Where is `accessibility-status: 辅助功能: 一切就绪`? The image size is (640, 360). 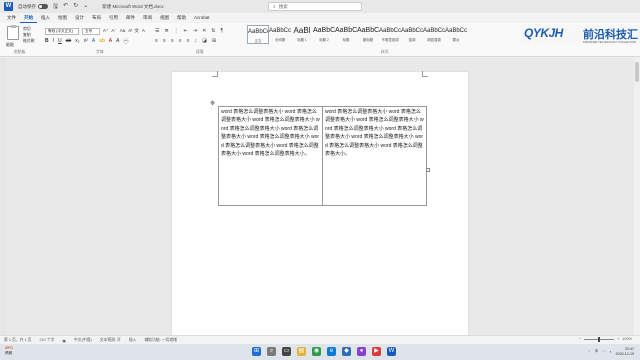
accessibility-status: 辅助功能: 一切就绪 is located at coordinates (160, 340).